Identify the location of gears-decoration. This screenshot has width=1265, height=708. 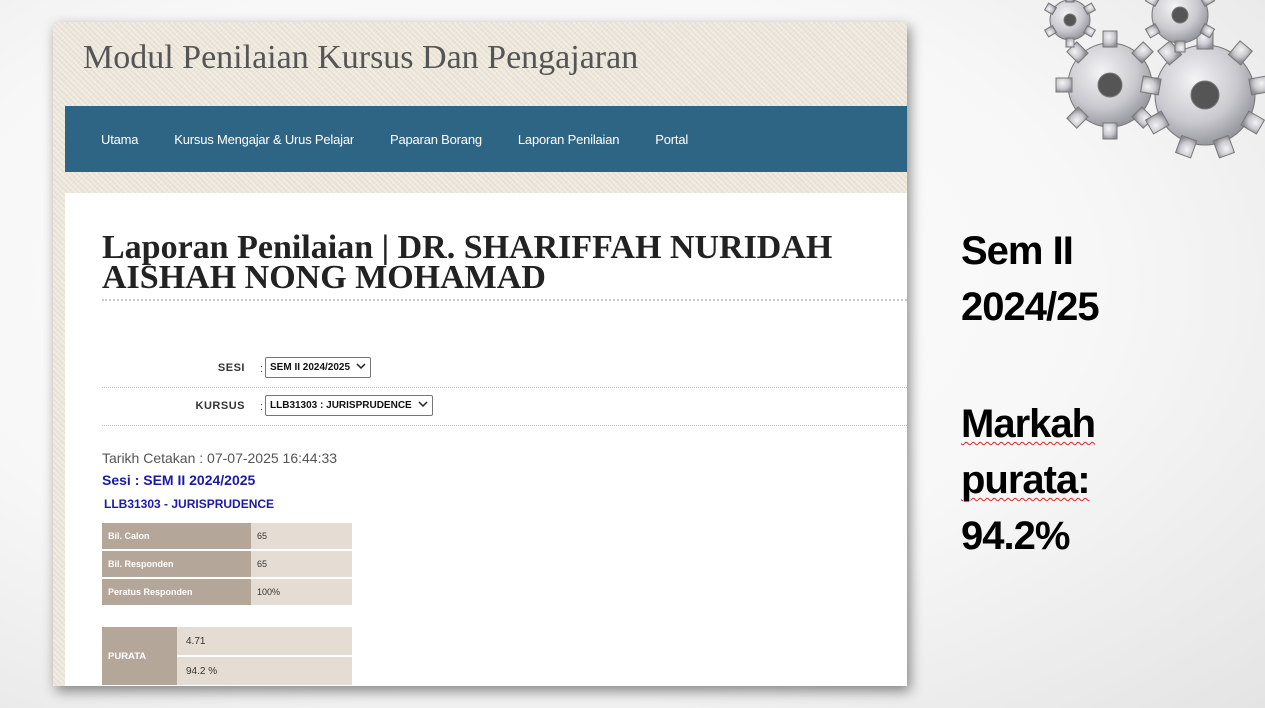
(1147, 92).